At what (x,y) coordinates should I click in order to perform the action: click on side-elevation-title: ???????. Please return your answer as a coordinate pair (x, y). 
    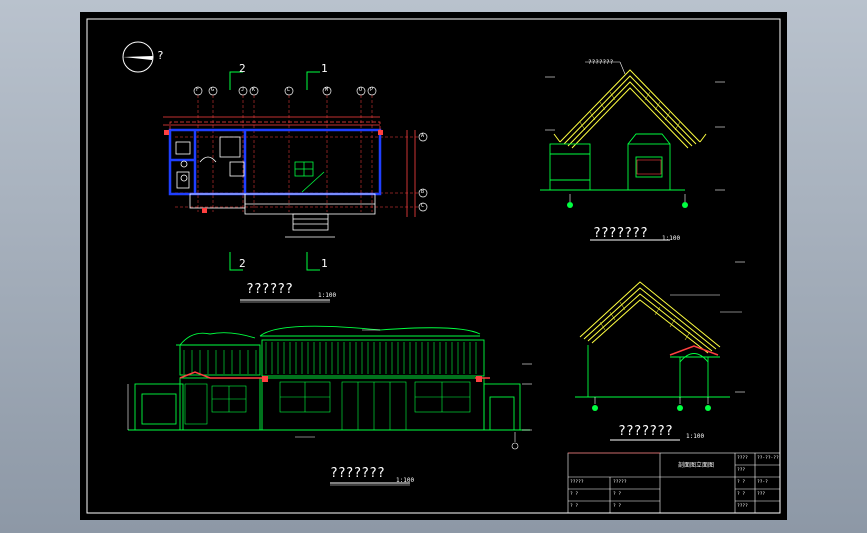
    Looking at the image, I should click on (620, 233).